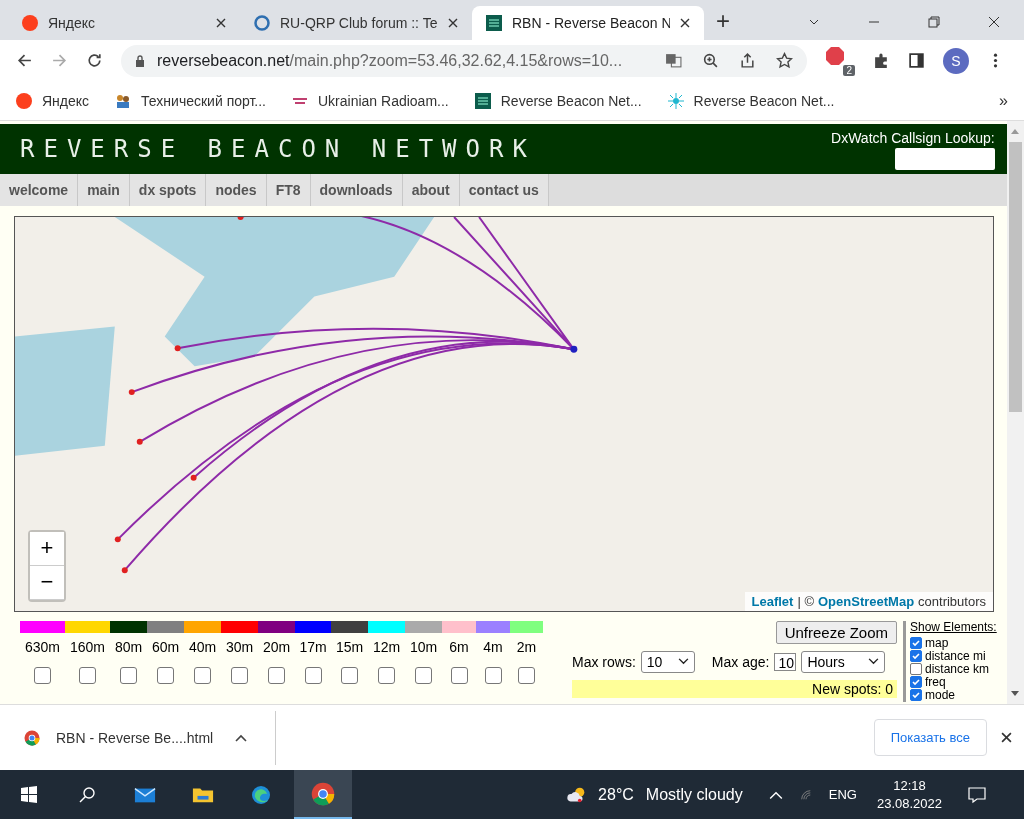 This screenshot has height=819, width=1024. What do you see at coordinates (772, 601) in the screenshot?
I see `leaflet-link: Leaflet` at bounding box center [772, 601].